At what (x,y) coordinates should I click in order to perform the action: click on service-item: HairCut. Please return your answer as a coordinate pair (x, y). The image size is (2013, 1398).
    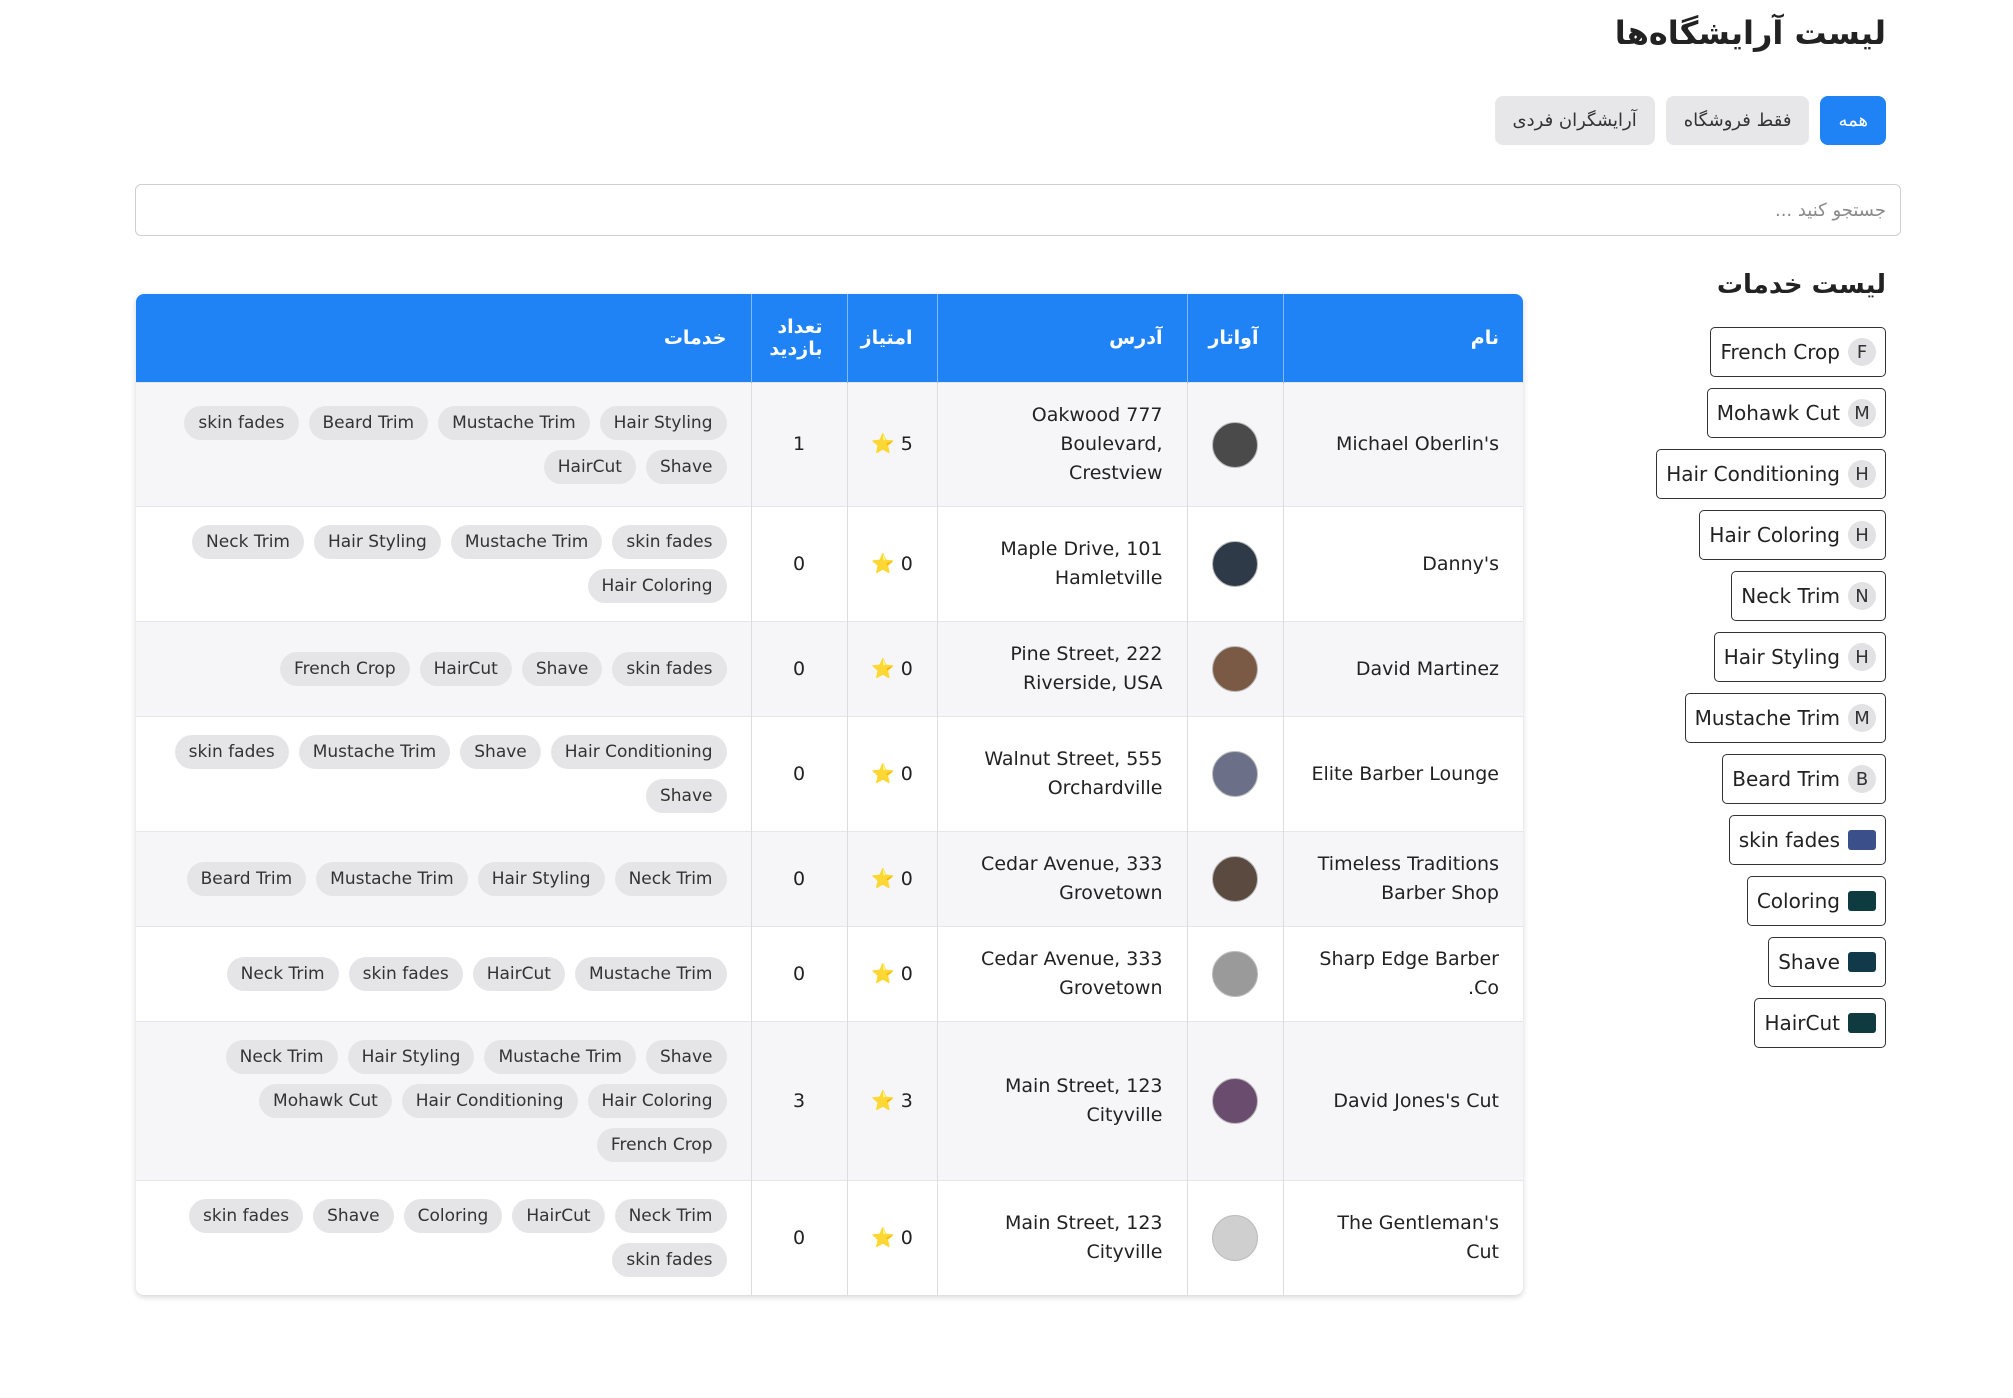
    Looking at the image, I should click on (1820, 1023).